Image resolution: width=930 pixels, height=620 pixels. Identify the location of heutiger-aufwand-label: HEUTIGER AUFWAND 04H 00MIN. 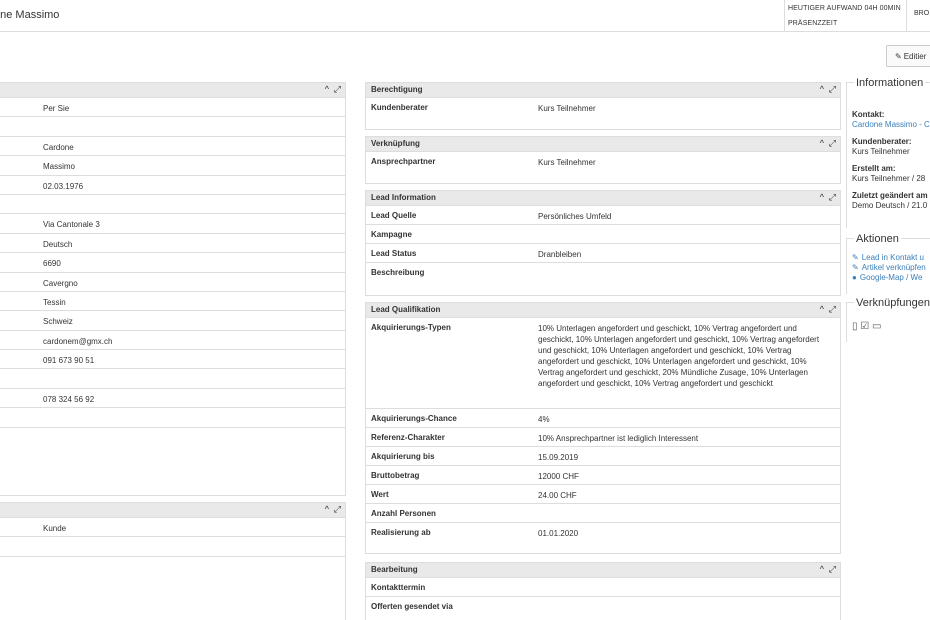
(844, 8).